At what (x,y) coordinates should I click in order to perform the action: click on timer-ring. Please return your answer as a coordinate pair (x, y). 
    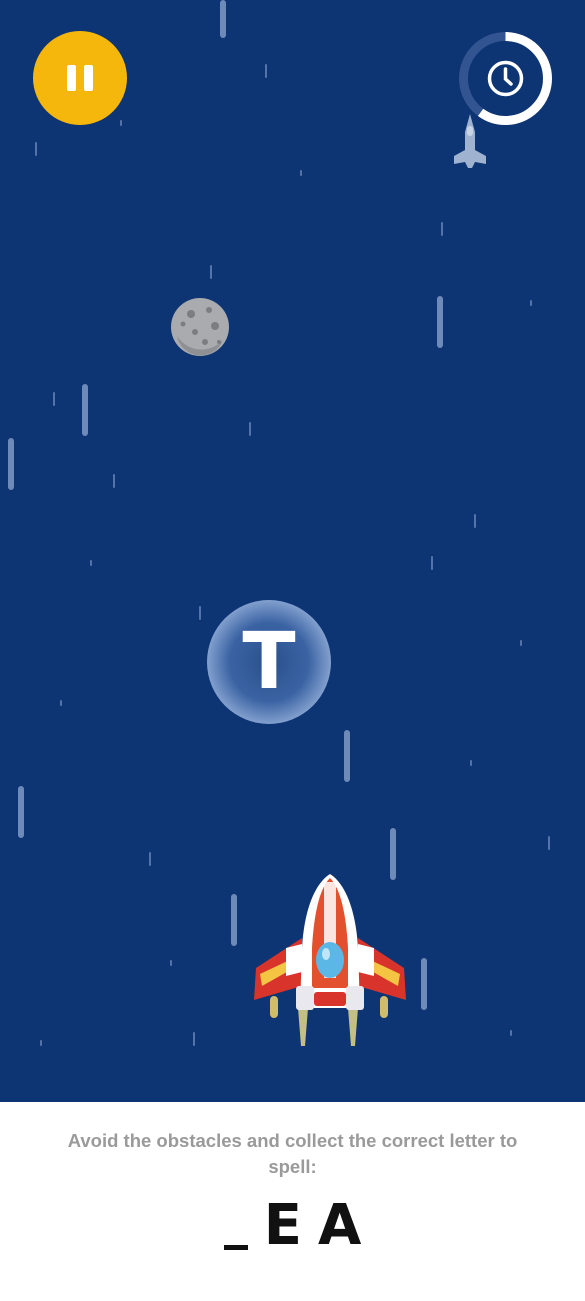
    Looking at the image, I should click on (505, 78).